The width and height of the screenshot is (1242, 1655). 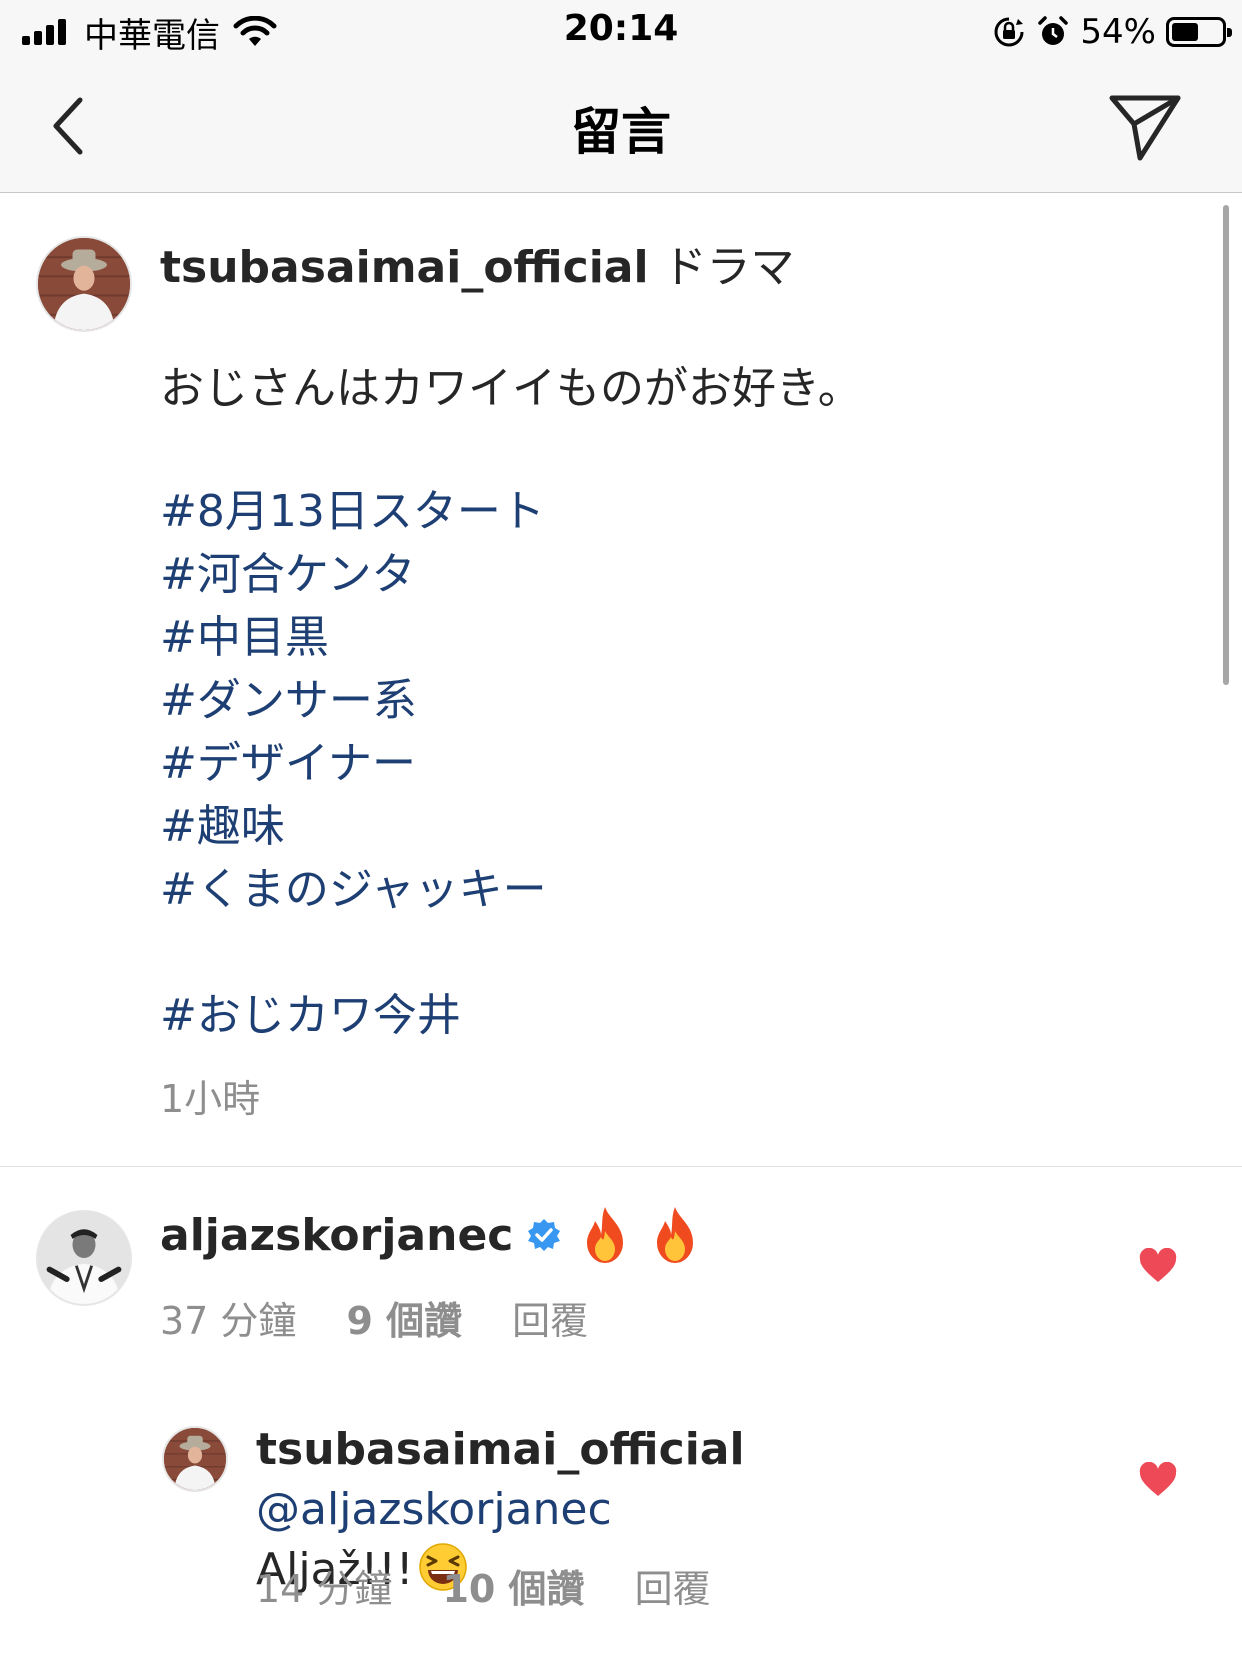 What do you see at coordinates (404, 267) in the screenshot?
I see `caption-username: tsubasaimai_official` at bounding box center [404, 267].